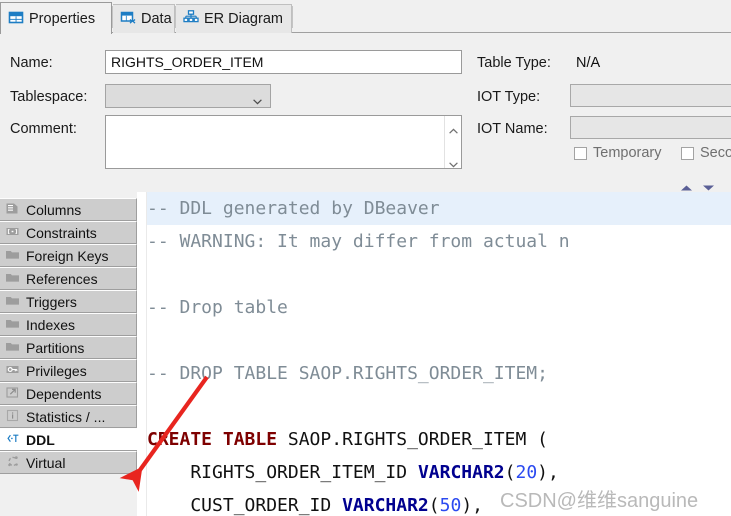 This screenshot has width=731, height=516. I want to click on tab-er-diagram: ER Diagram, so click(234, 18).